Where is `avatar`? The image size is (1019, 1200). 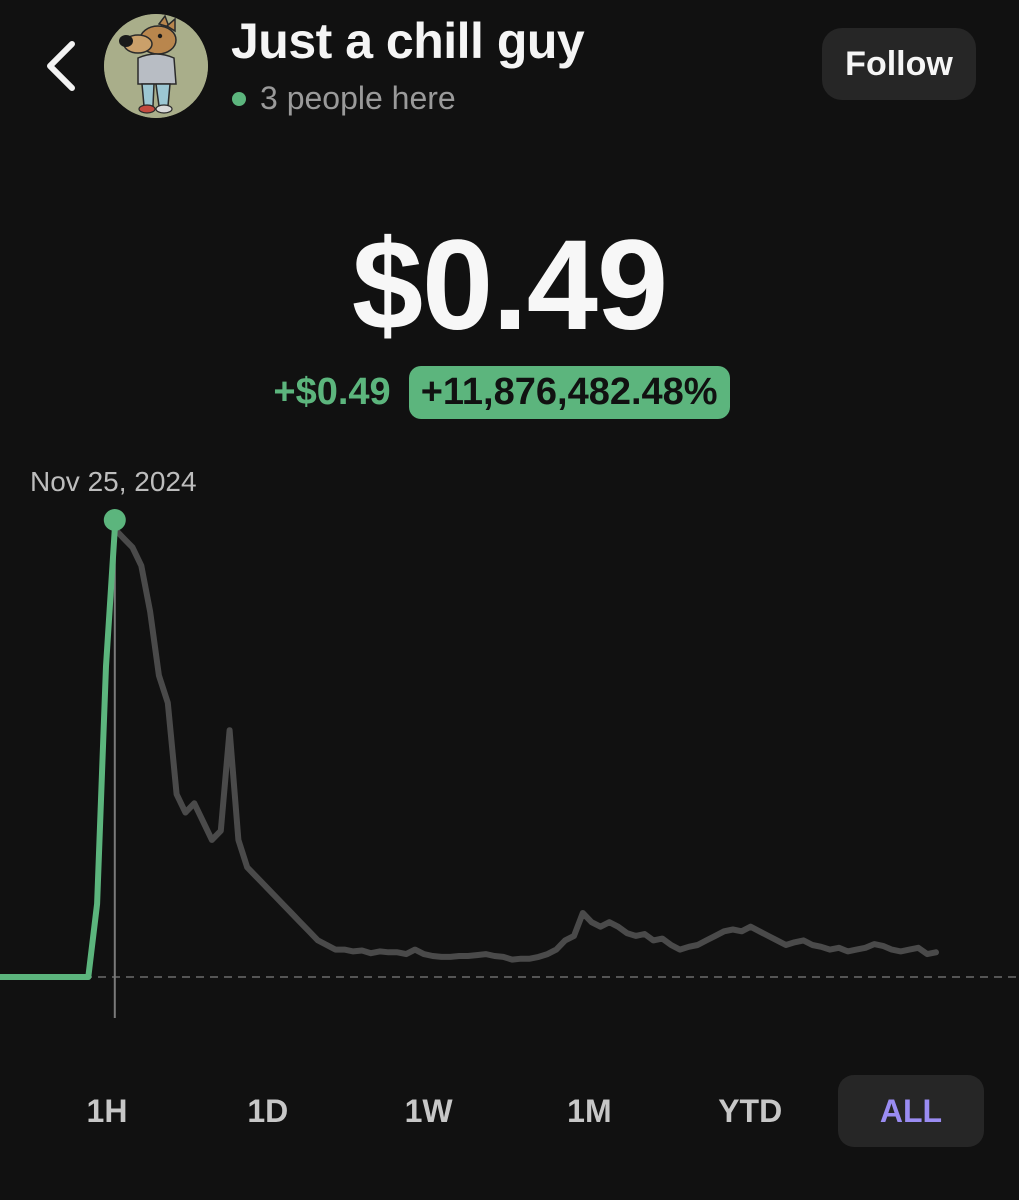 avatar is located at coordinates (156, 66).